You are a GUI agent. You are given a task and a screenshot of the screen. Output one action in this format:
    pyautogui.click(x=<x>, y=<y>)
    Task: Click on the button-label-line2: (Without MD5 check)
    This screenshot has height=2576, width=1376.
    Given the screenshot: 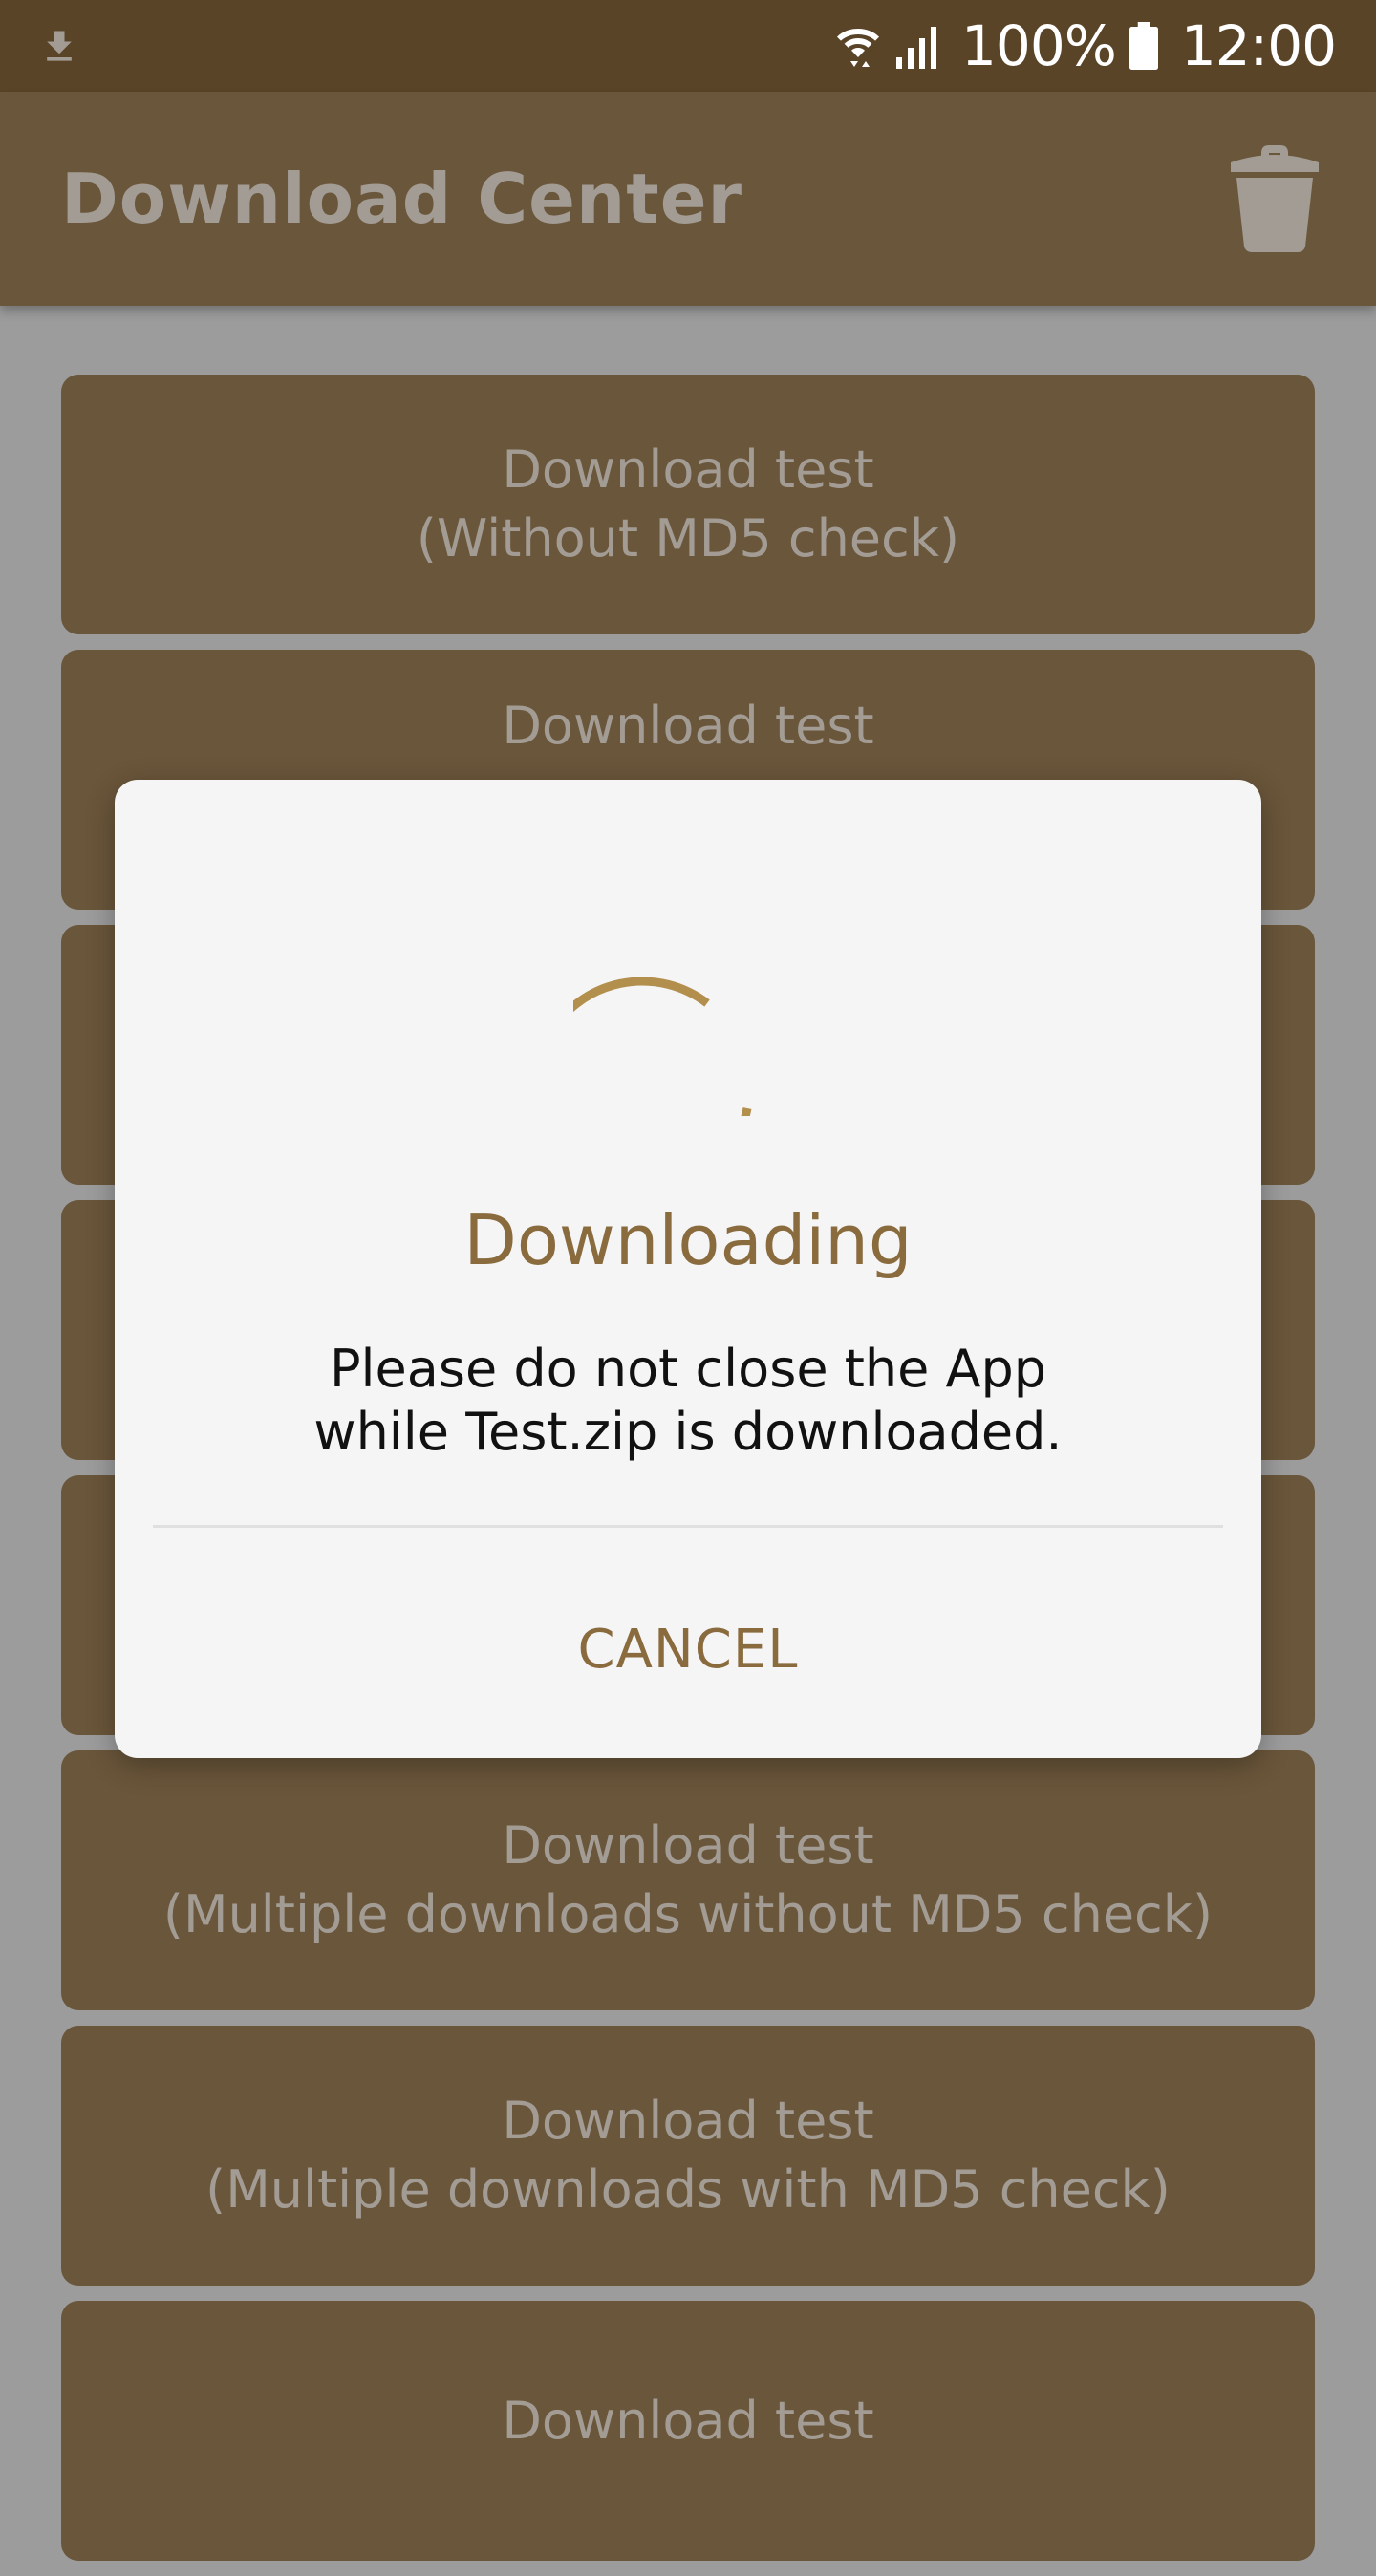 What is the action you would take?
    pyautogui.click(x=688, y=538)
    